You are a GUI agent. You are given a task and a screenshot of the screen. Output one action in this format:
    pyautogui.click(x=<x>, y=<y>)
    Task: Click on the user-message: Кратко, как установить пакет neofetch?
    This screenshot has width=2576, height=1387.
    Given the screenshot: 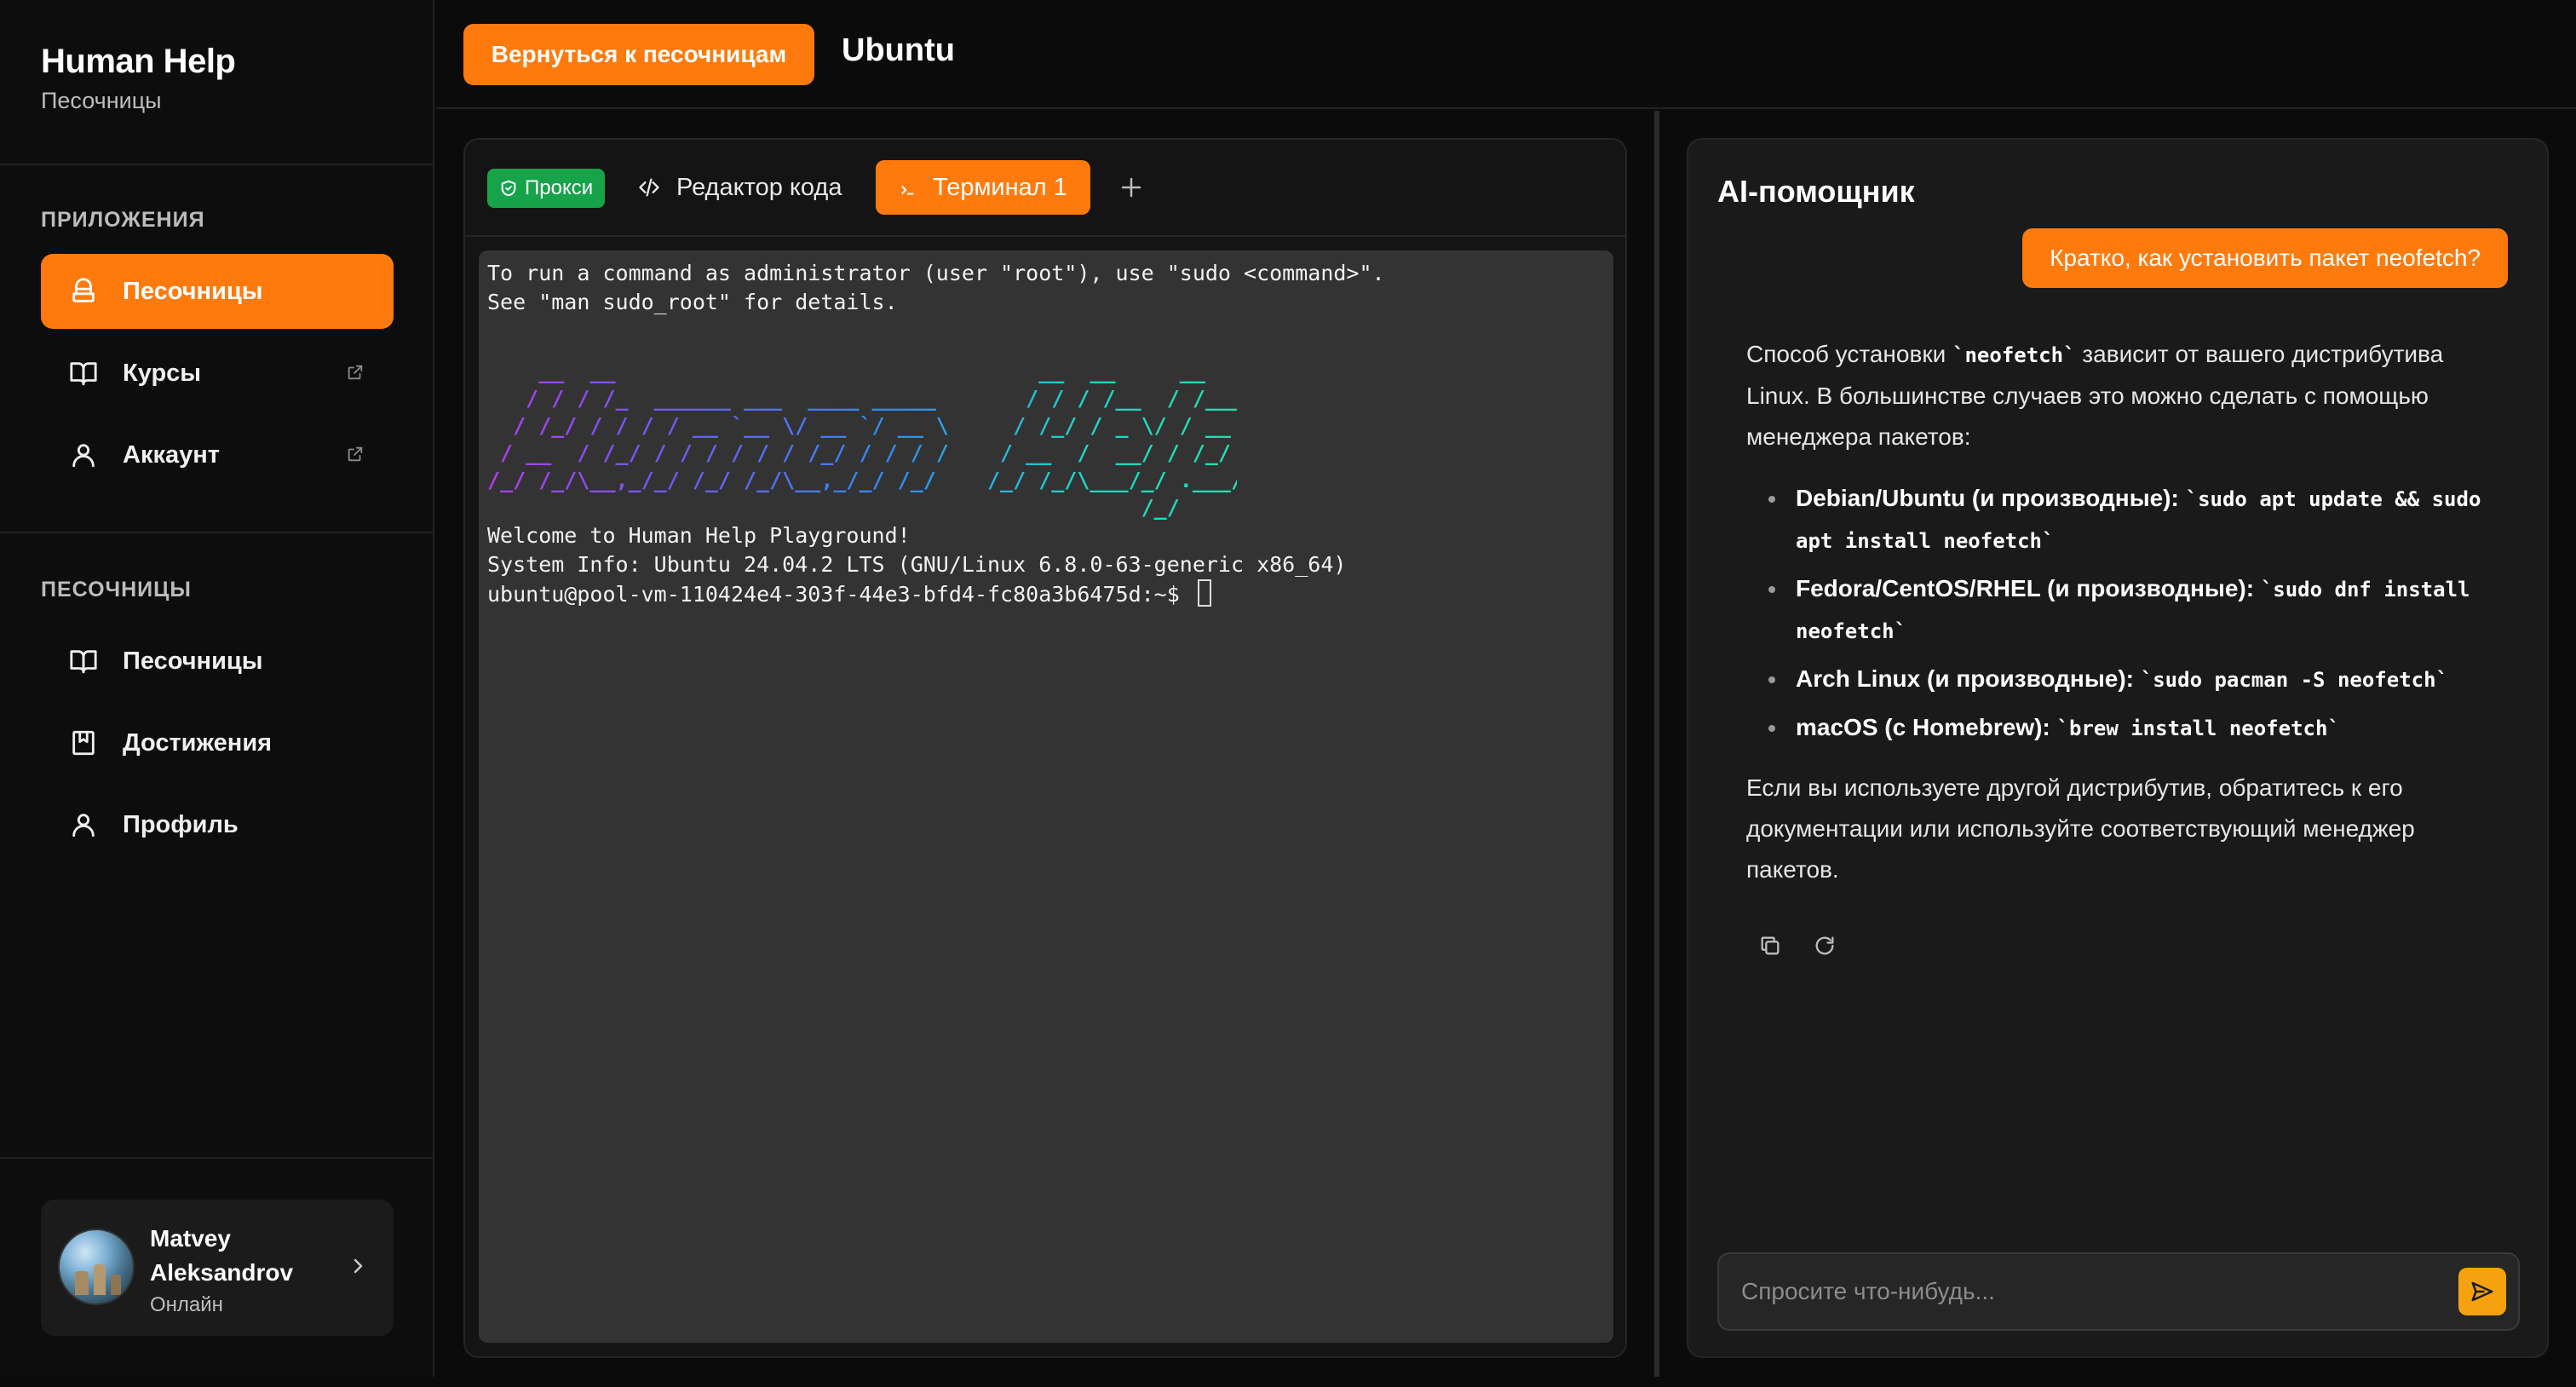 What is the action you would take?
    pyautogui.click(x=2265, y=258)
    